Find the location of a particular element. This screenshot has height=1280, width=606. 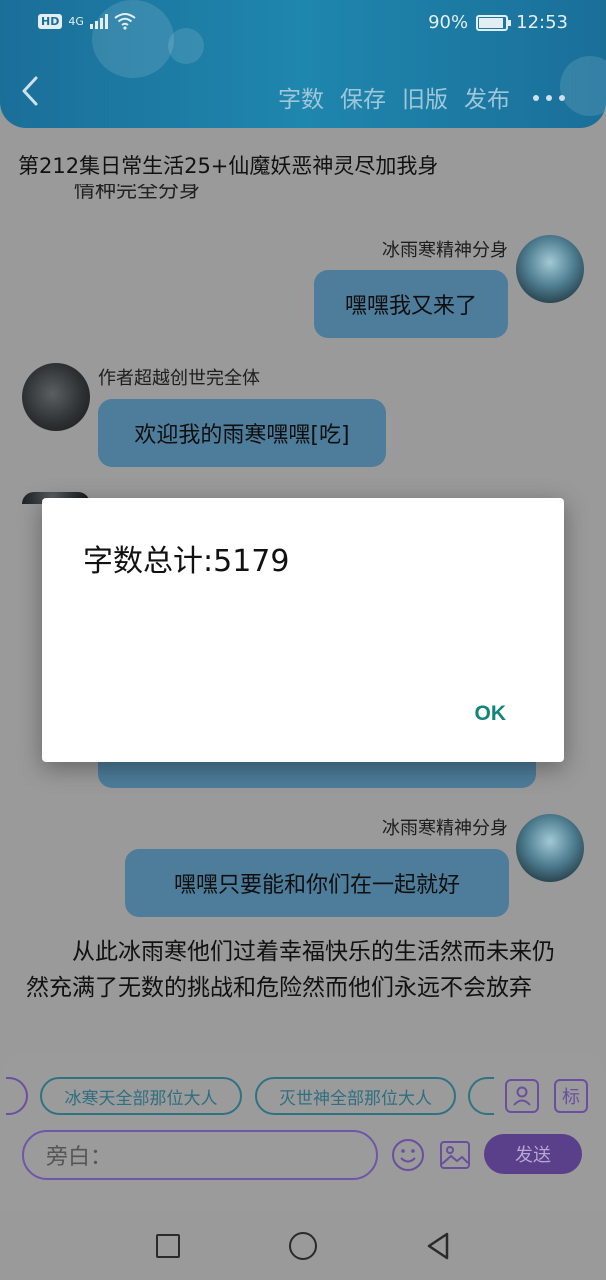

battery-icon is located at coordinates (494, 22).